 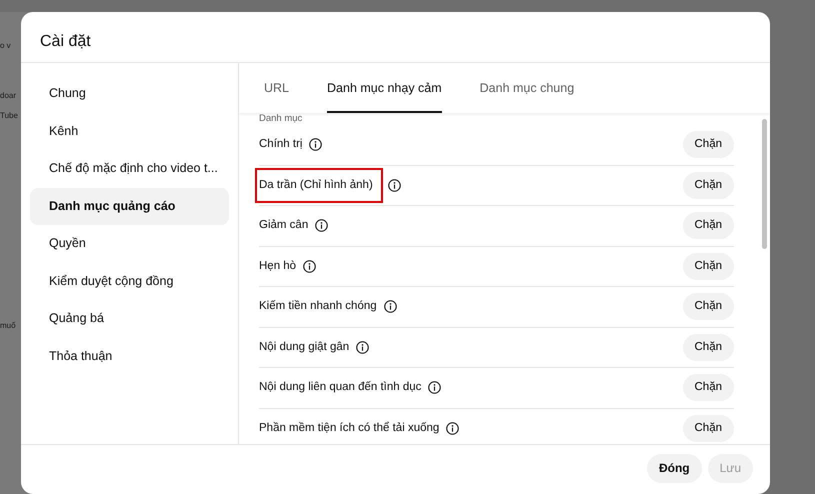 I want to click on scrollbar-thumb, so click(x=764, y=184).